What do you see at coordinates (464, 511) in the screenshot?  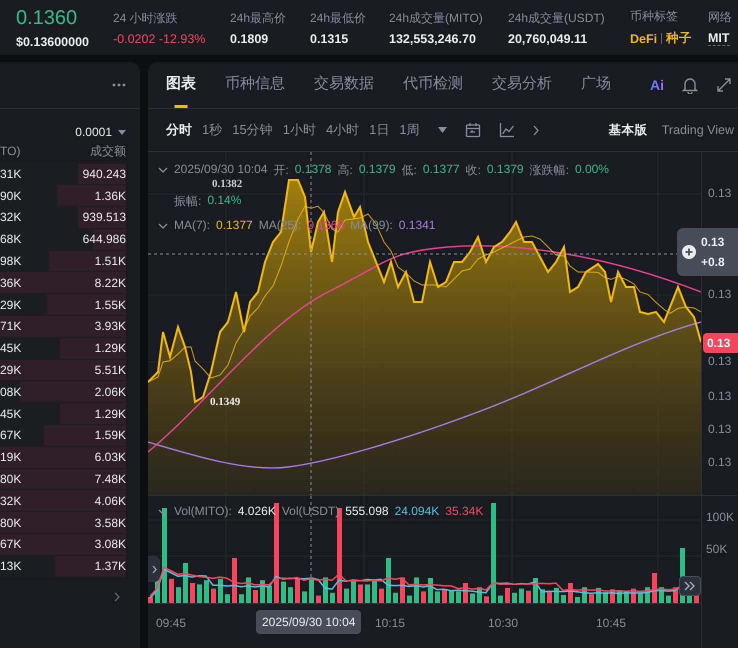 I see `volume-value: 35.34K` at bounding box center [464, 511].